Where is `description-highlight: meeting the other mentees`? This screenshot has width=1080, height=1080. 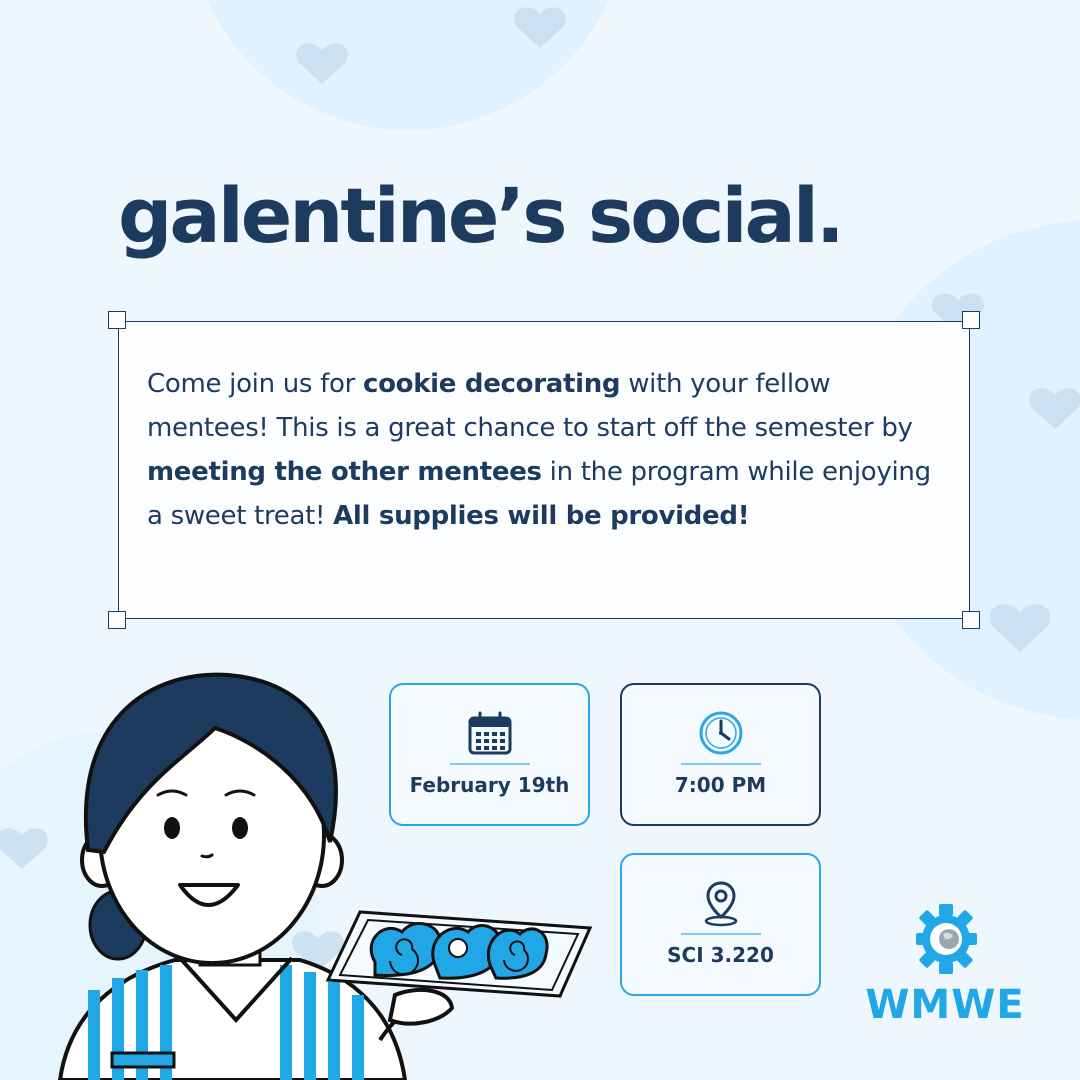
description-highlight: meeting the other mentees is located at coordinates (344, 472).